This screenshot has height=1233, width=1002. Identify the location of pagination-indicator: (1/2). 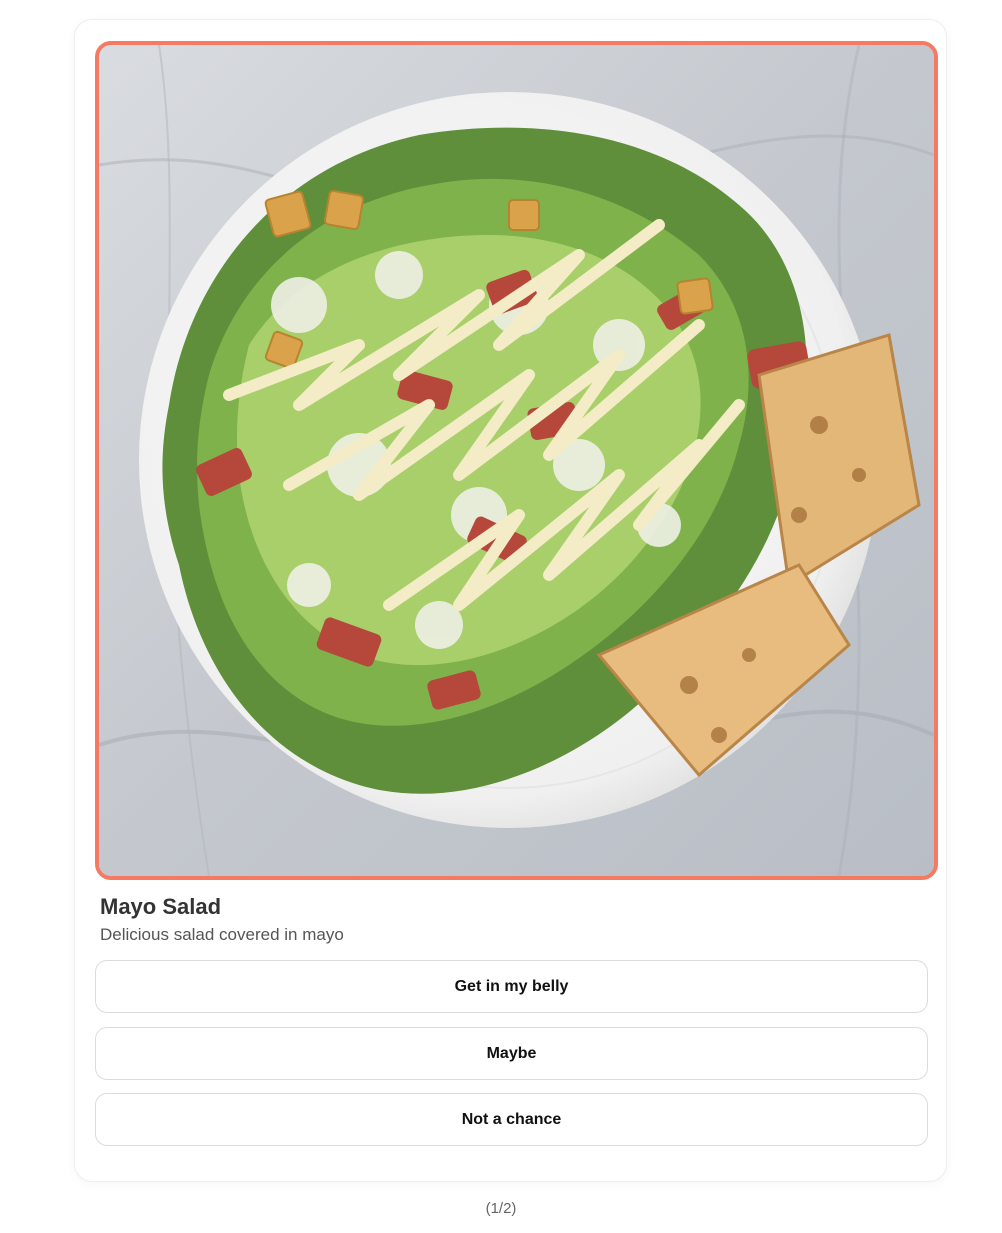
(501, 1208).